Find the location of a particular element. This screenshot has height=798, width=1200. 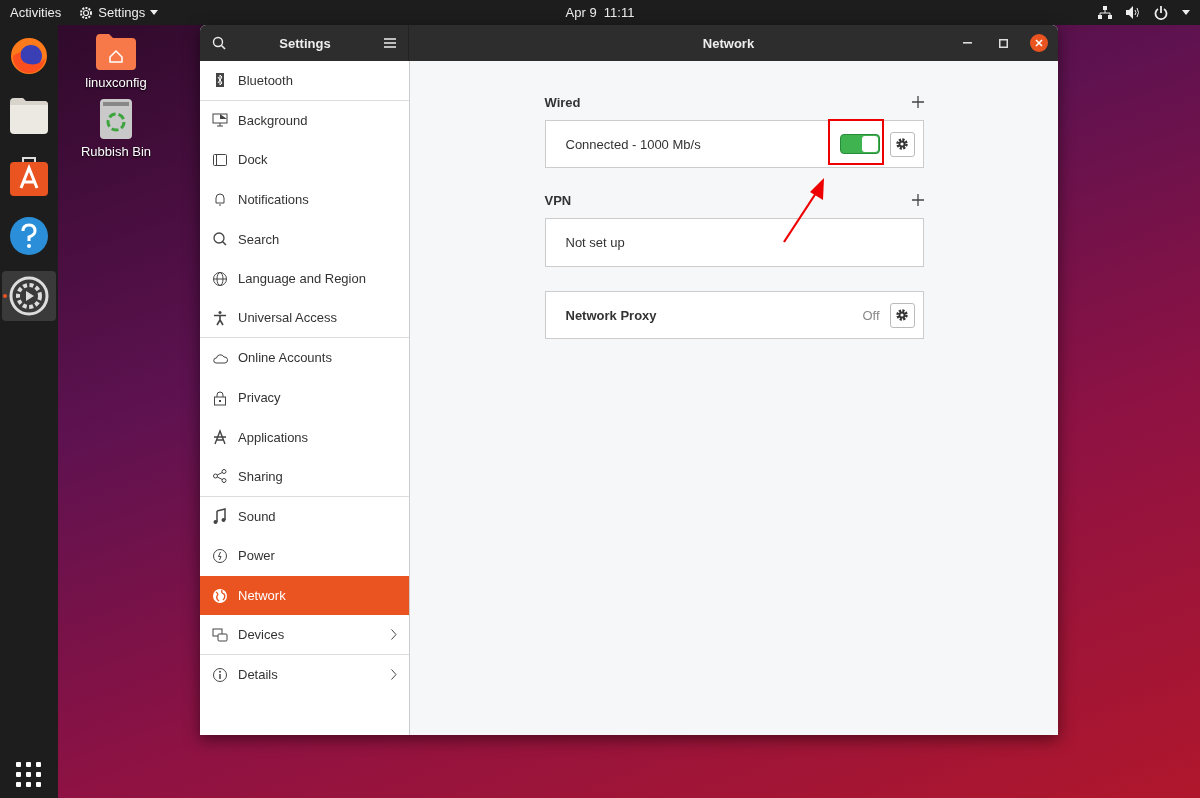

sidebar-item: Sharing is located at coordinates (304, 476).